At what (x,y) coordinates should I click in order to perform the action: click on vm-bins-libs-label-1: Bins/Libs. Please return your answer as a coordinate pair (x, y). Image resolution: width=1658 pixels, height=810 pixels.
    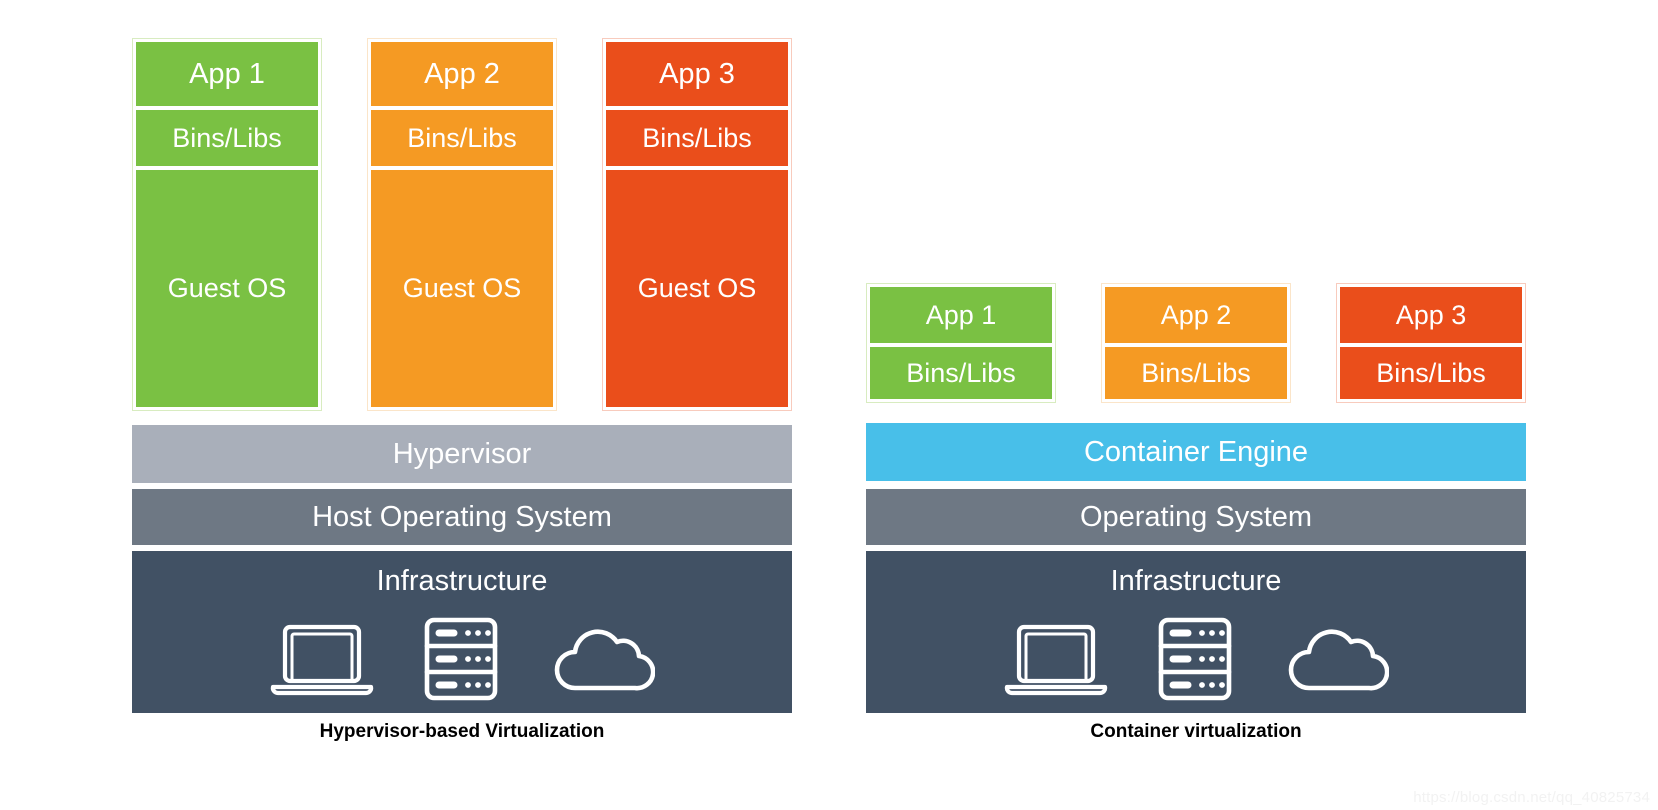
    Looking at the image, I should click on (227, 138).